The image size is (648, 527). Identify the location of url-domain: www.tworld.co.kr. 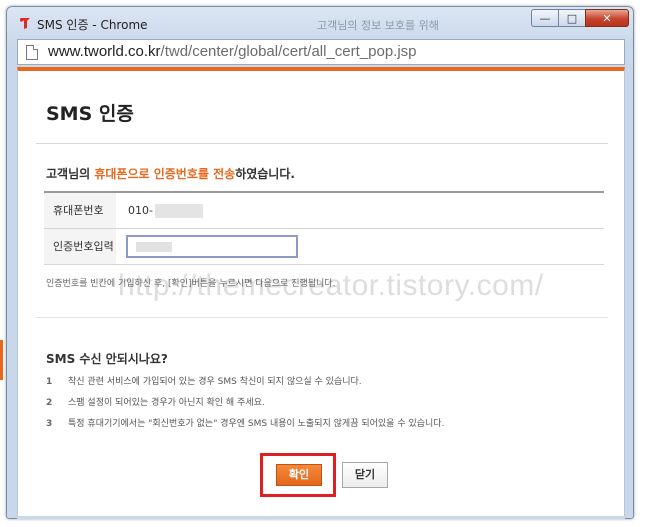
(104, 51).